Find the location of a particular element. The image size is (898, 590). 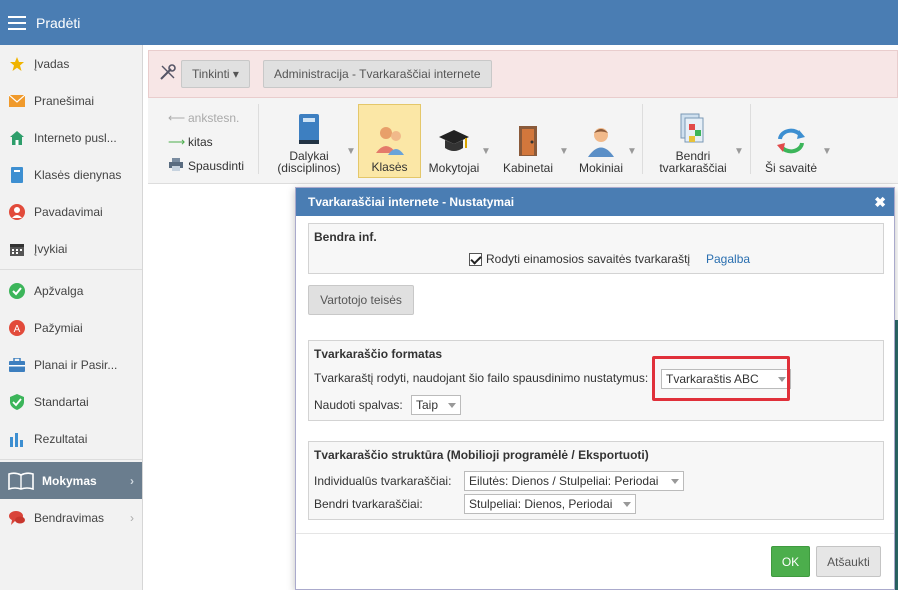

sidebar-item-rezultatai: Rezultatai is located at coordinates (71, 438).